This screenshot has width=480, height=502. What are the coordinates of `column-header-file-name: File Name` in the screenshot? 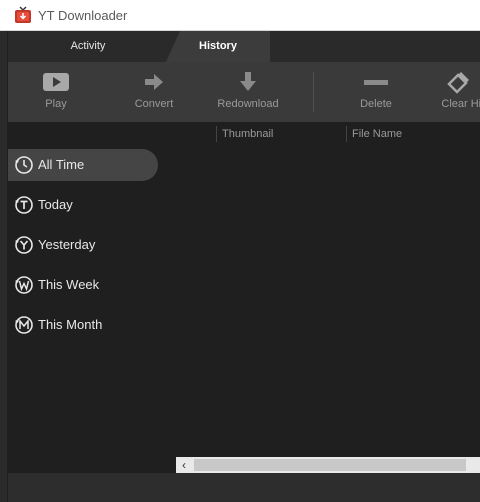 It's located at (413, 134).